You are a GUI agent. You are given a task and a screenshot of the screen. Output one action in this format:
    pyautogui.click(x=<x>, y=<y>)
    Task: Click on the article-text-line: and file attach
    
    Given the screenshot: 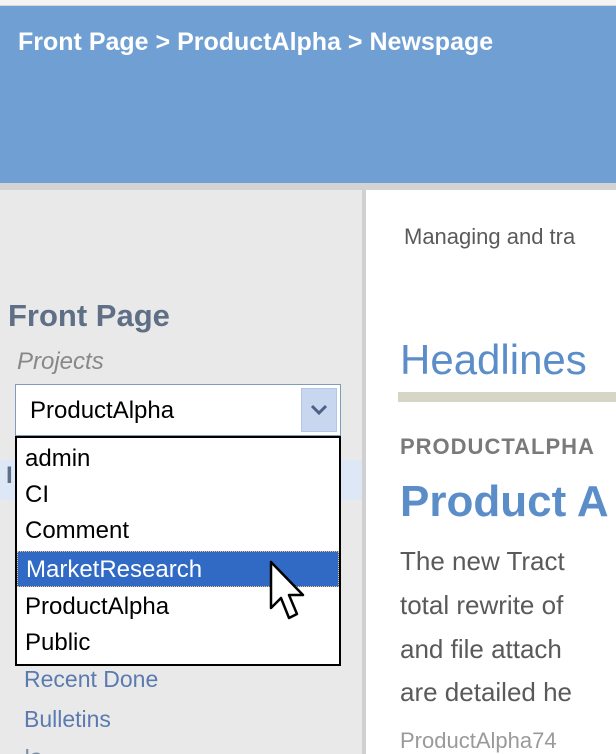 What is the action you would take?
    pyautogui.click(x=481, y=649)
    